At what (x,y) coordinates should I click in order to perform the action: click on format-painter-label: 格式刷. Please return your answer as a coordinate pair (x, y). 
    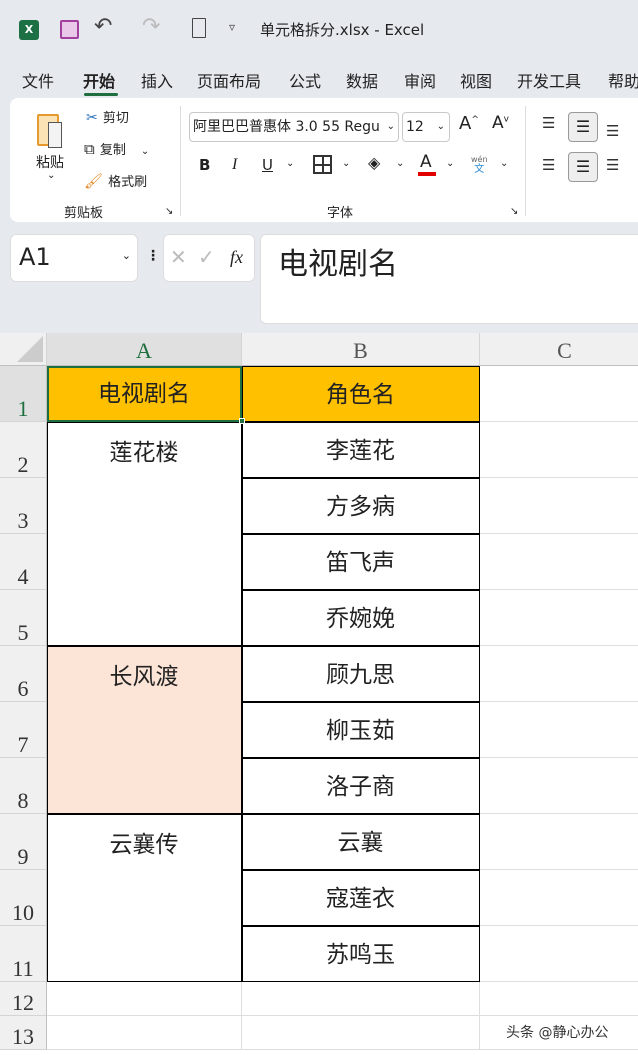
    Looking at the image, I should click on (128, 182).